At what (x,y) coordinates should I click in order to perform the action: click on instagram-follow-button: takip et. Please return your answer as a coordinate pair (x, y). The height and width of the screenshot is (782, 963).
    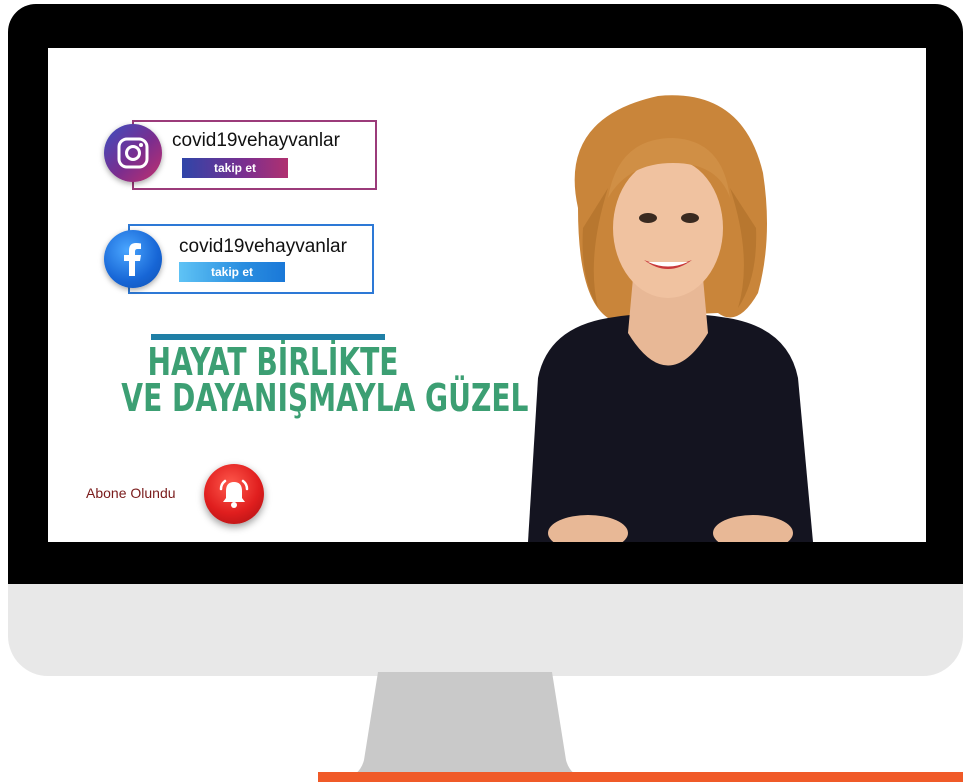
    Looking at the image, I should click on (235, 168).